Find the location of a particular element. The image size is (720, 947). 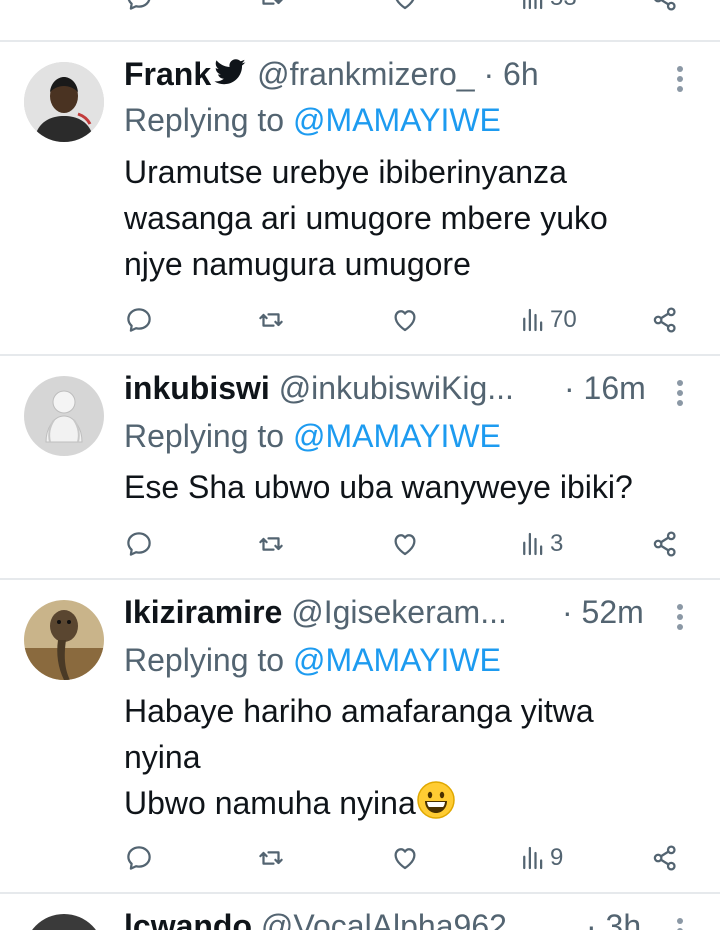

action-bar: 70 is located at coordinates (404, 320).